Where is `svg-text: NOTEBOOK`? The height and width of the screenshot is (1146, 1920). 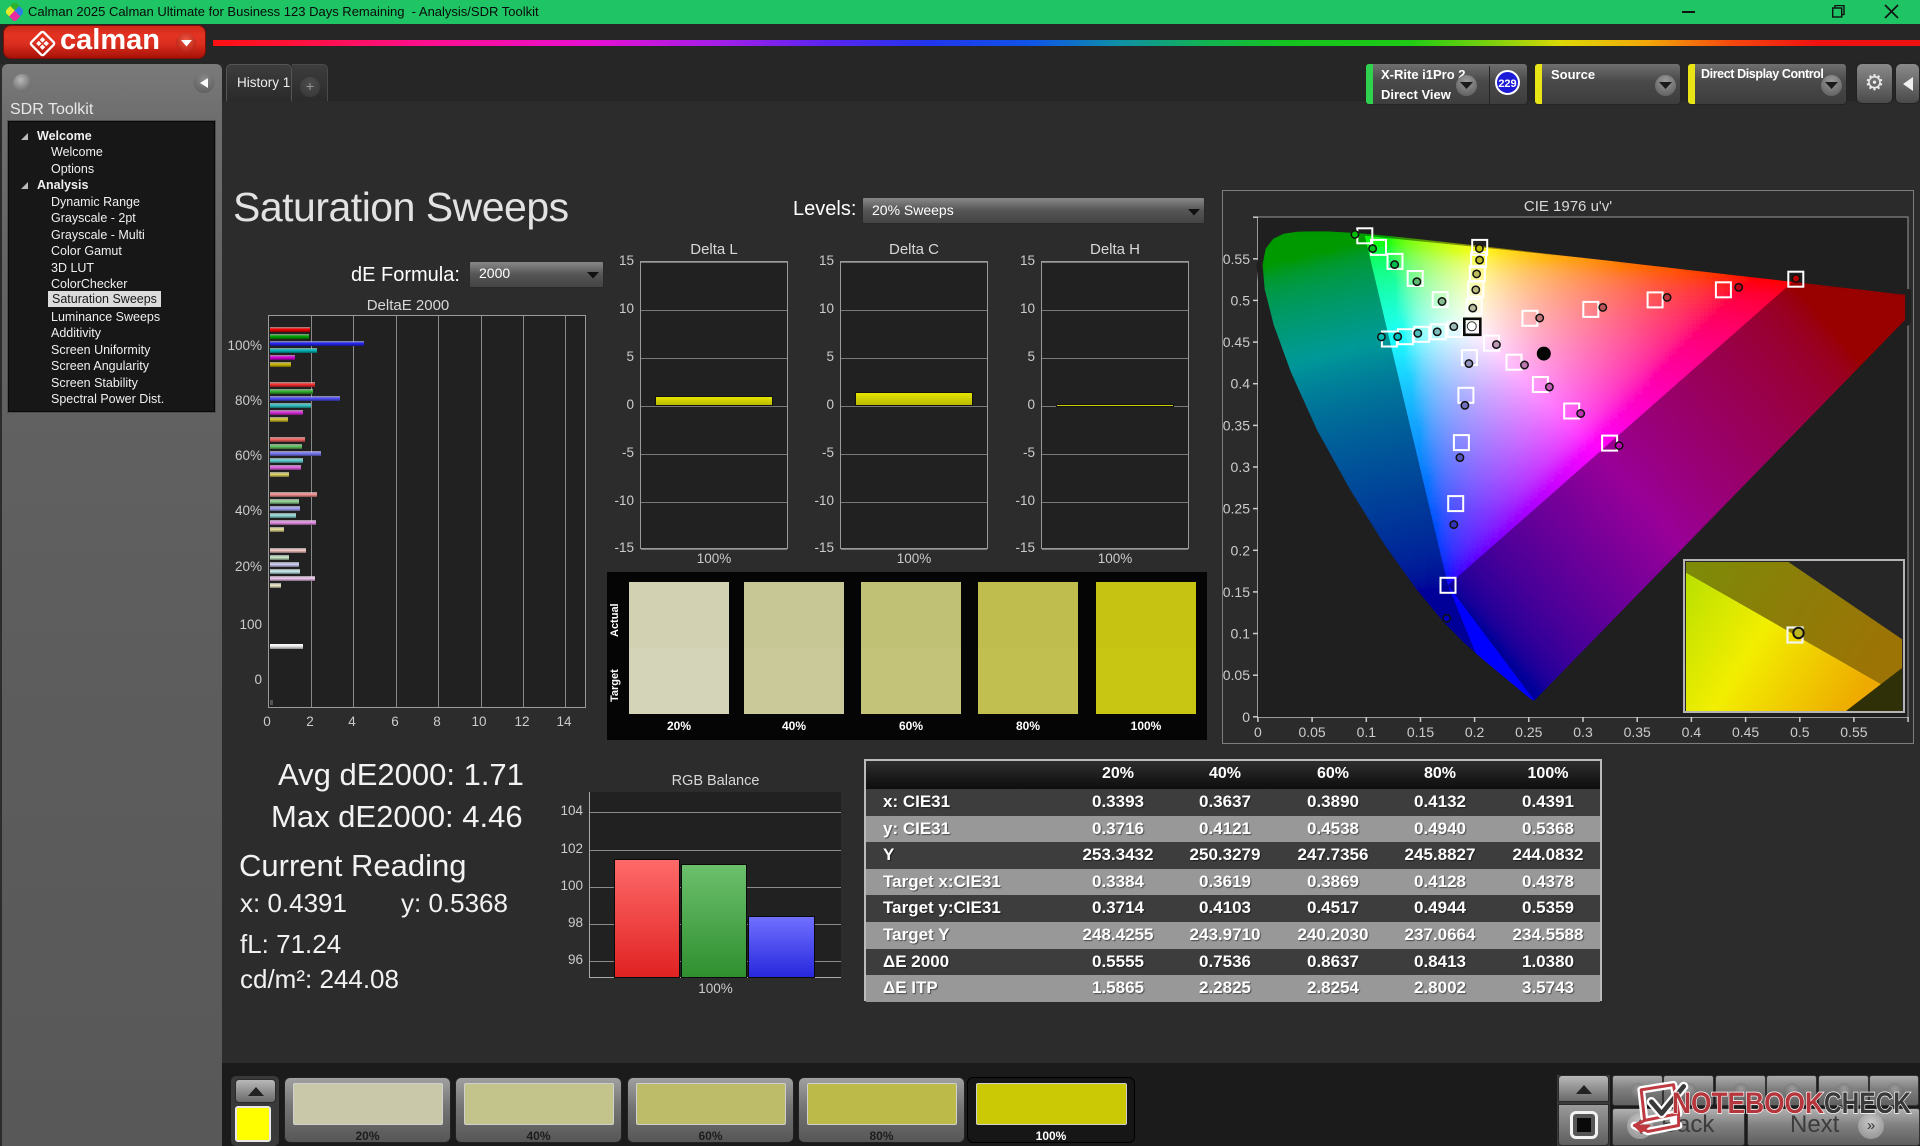 svg-text: NOTEBOOK is located at coordinates (1748, 1103).